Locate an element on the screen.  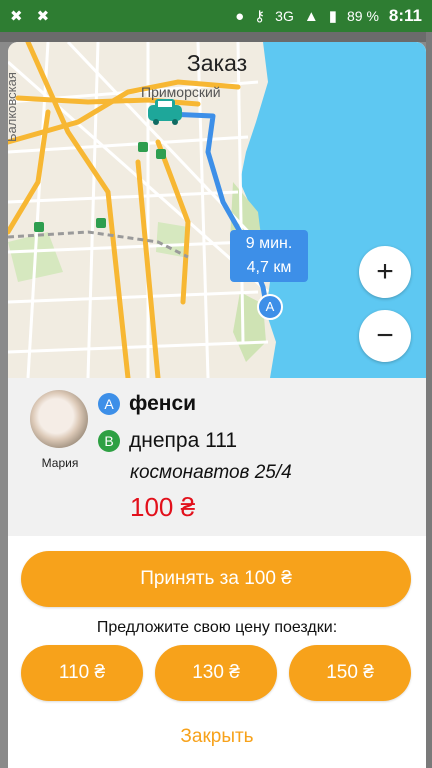
close-button: Закрыть is located at coordinates (217, 737).